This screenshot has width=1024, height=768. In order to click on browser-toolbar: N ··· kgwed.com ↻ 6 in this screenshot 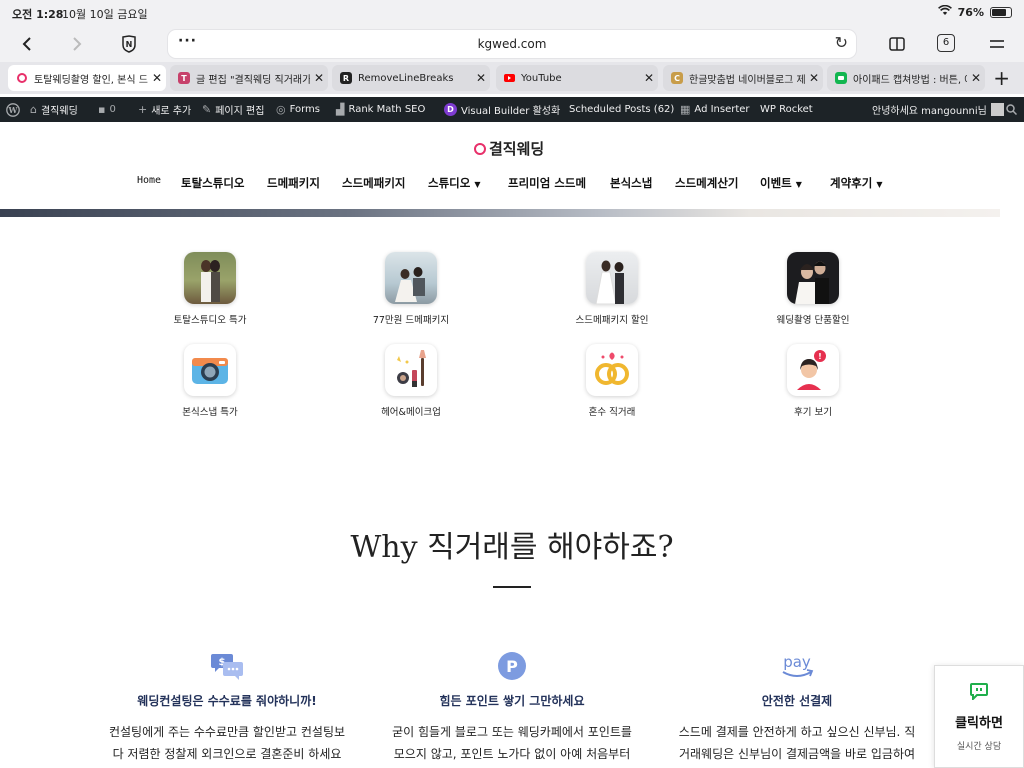, I will do `click(512, 44)`.